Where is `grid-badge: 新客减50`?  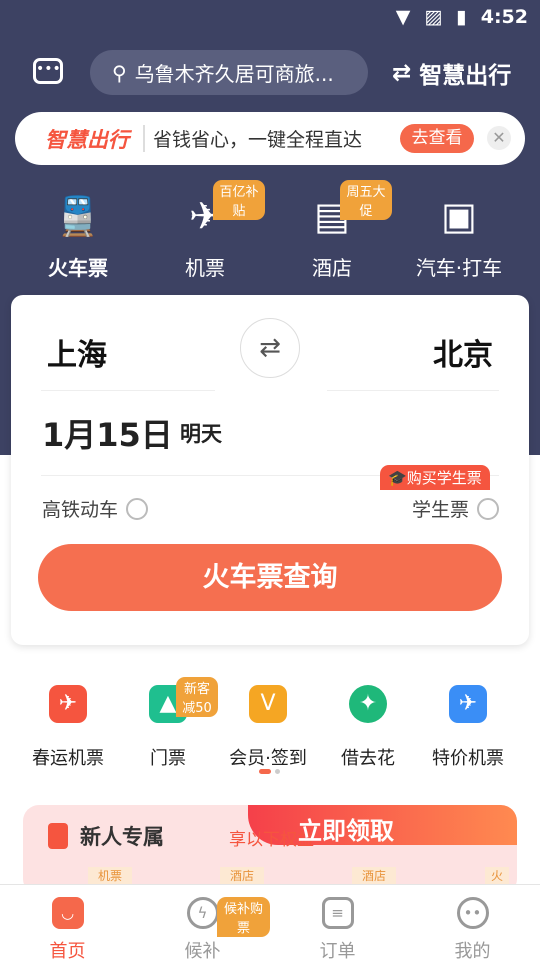 grid-badge: 新客减50 is located at coordinates (197, 697).